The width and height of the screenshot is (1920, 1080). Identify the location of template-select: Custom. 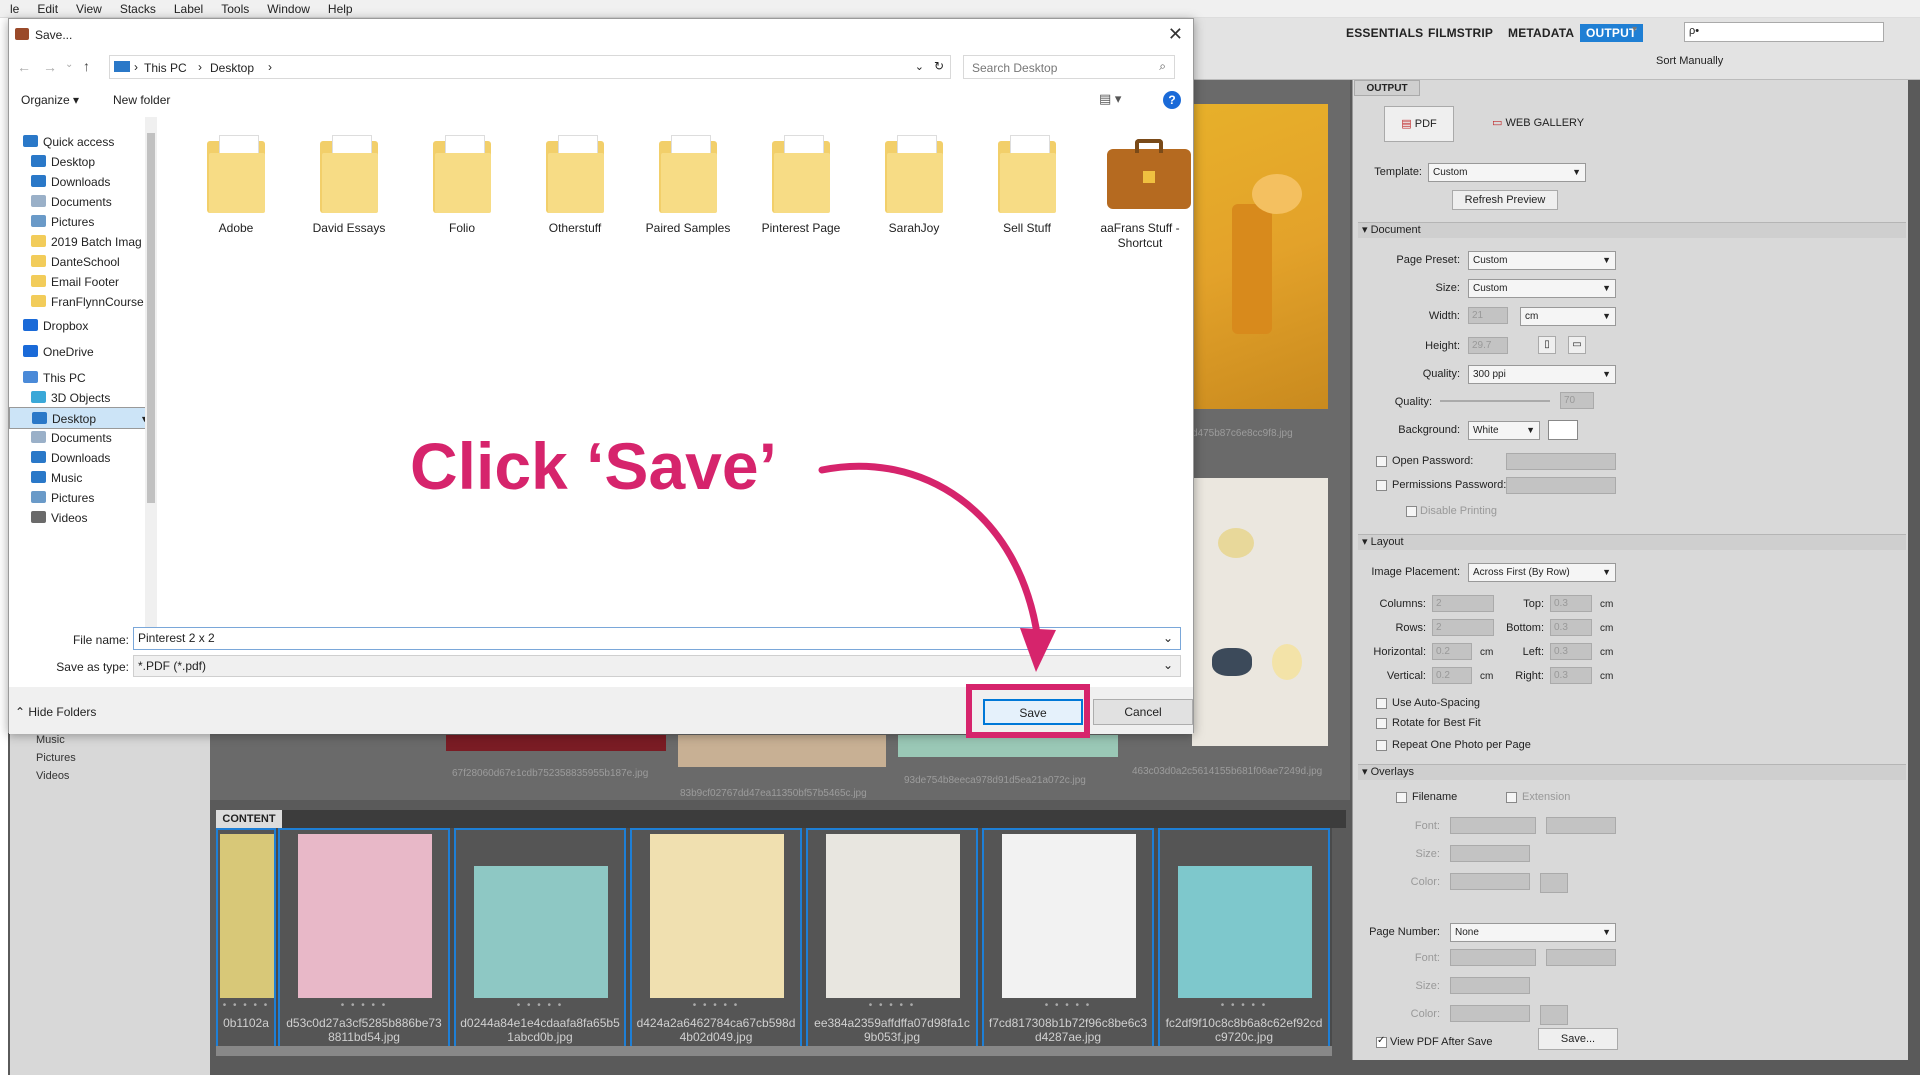
(1507, 172).